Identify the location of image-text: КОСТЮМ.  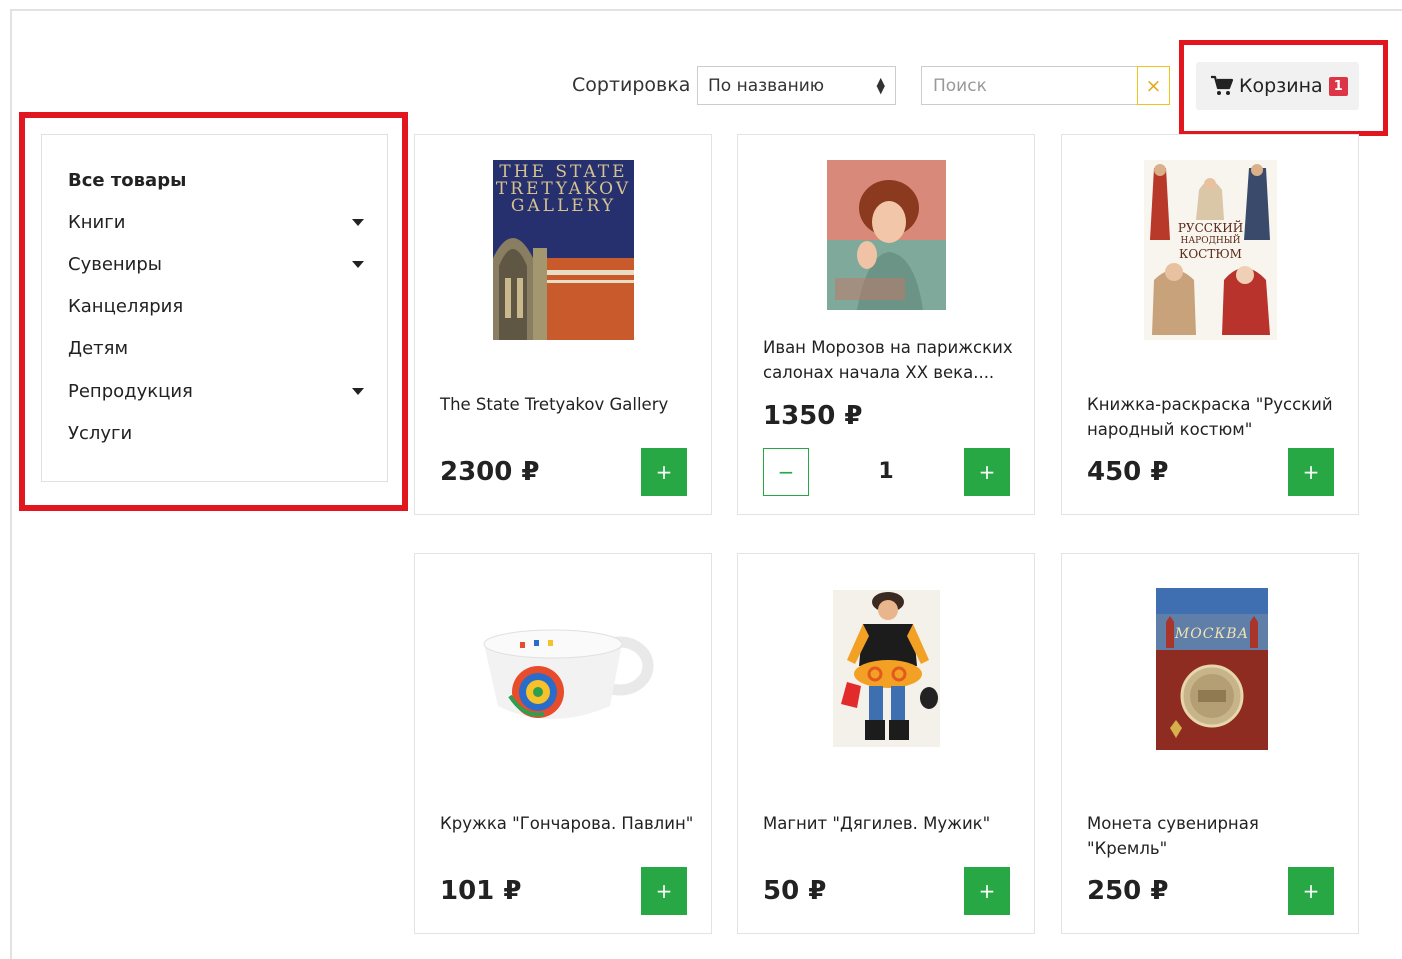
(1210, 254).